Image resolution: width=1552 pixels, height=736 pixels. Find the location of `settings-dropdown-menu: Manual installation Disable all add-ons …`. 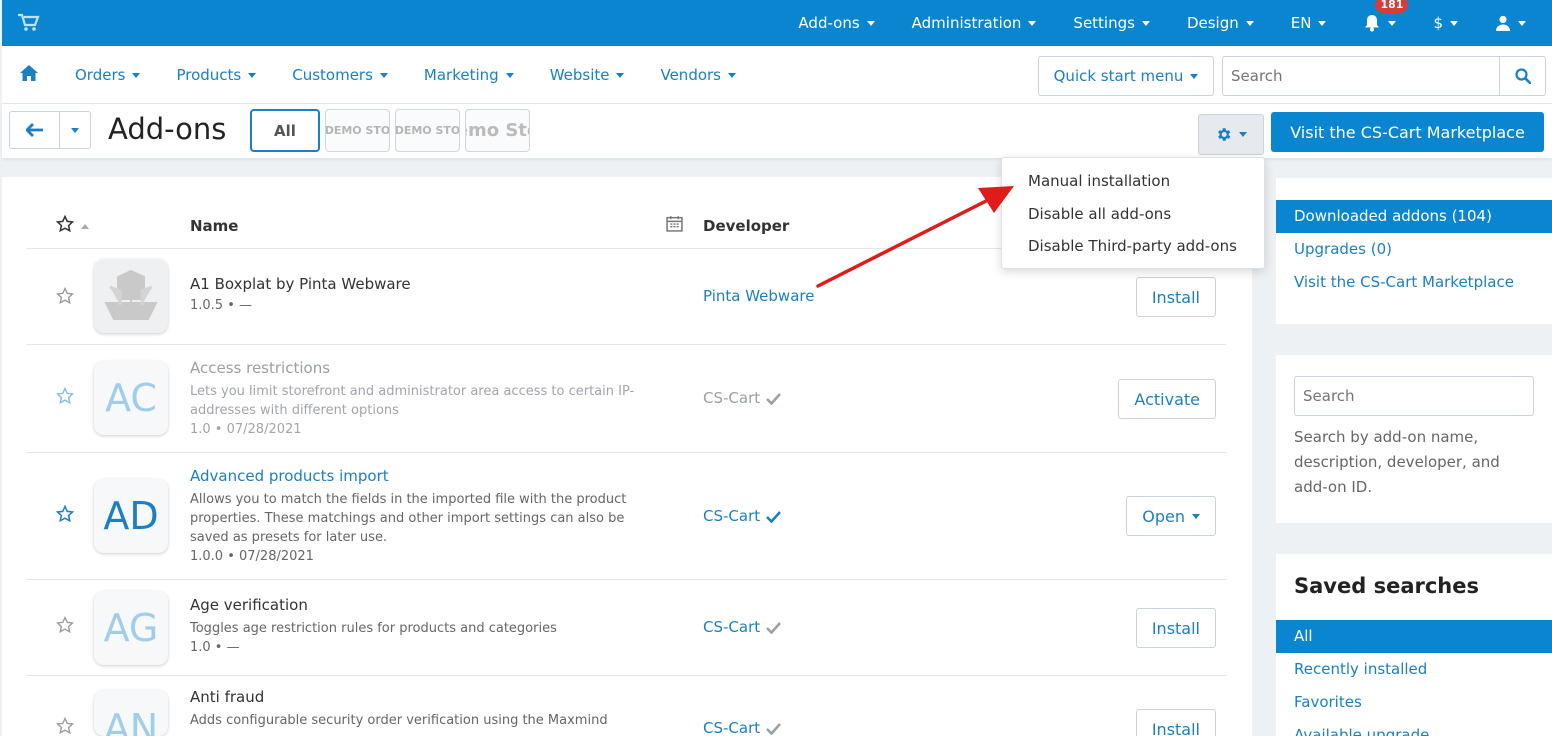

settings-dropdown-menu: Manual installation Disable all add-ons … is located at coordinates (1133, 213).